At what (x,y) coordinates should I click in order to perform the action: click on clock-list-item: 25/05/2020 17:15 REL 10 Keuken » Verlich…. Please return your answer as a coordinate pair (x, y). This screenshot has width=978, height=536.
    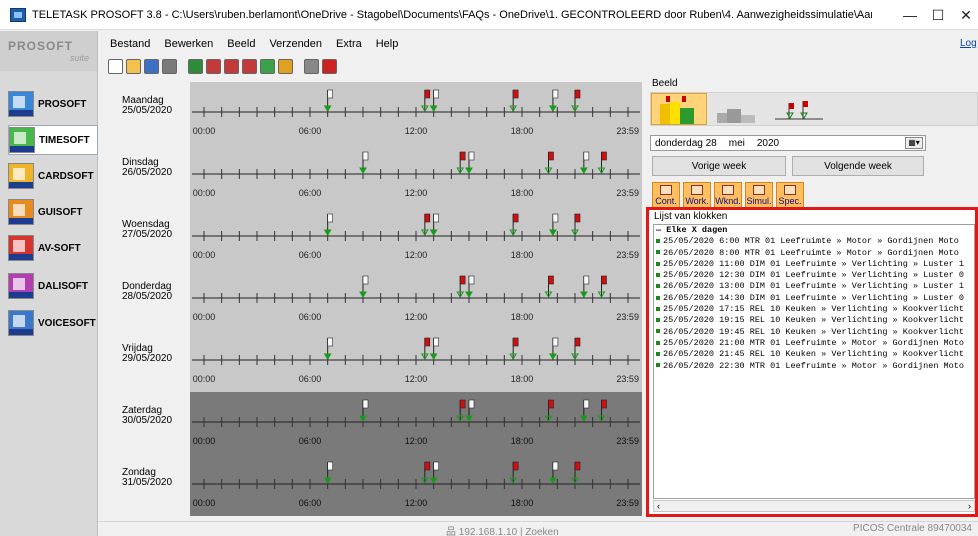
    Looking at the image, I should click on (814, 309).